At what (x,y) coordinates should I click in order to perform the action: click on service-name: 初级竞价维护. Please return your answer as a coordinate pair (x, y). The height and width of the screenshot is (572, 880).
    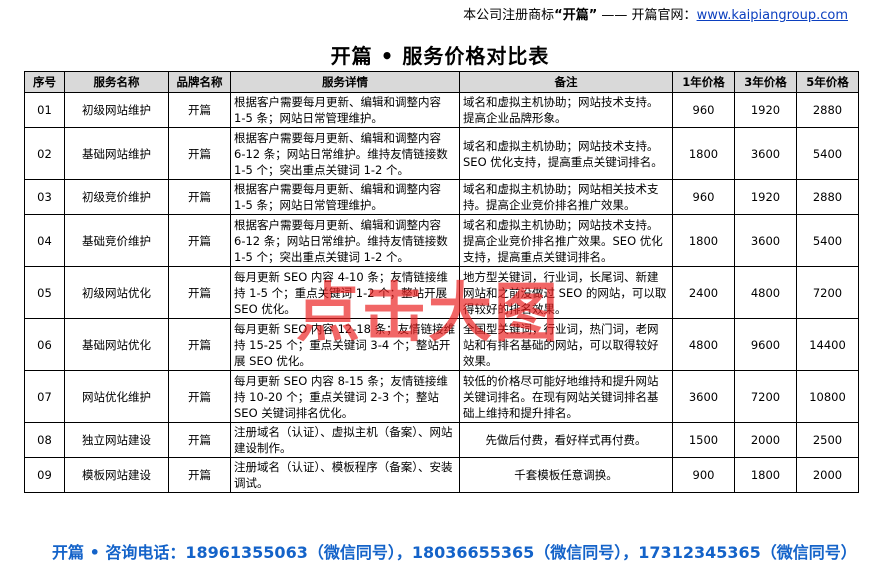
    Looking at the image, I should click on (116, 197).